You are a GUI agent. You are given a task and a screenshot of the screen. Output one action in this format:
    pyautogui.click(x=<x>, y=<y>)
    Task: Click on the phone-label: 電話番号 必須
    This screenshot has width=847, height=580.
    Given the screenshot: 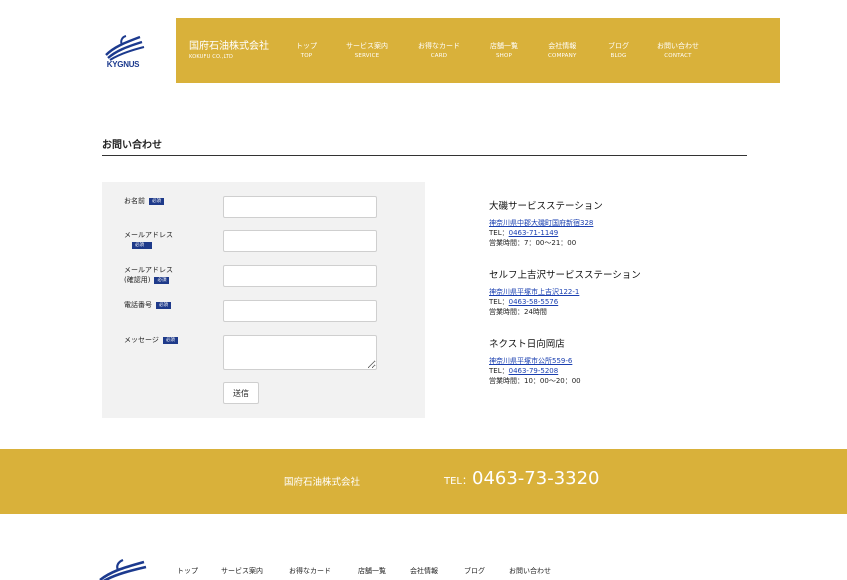 What is the action you would take?
    pyautogui.click(x=147, y=305)
    